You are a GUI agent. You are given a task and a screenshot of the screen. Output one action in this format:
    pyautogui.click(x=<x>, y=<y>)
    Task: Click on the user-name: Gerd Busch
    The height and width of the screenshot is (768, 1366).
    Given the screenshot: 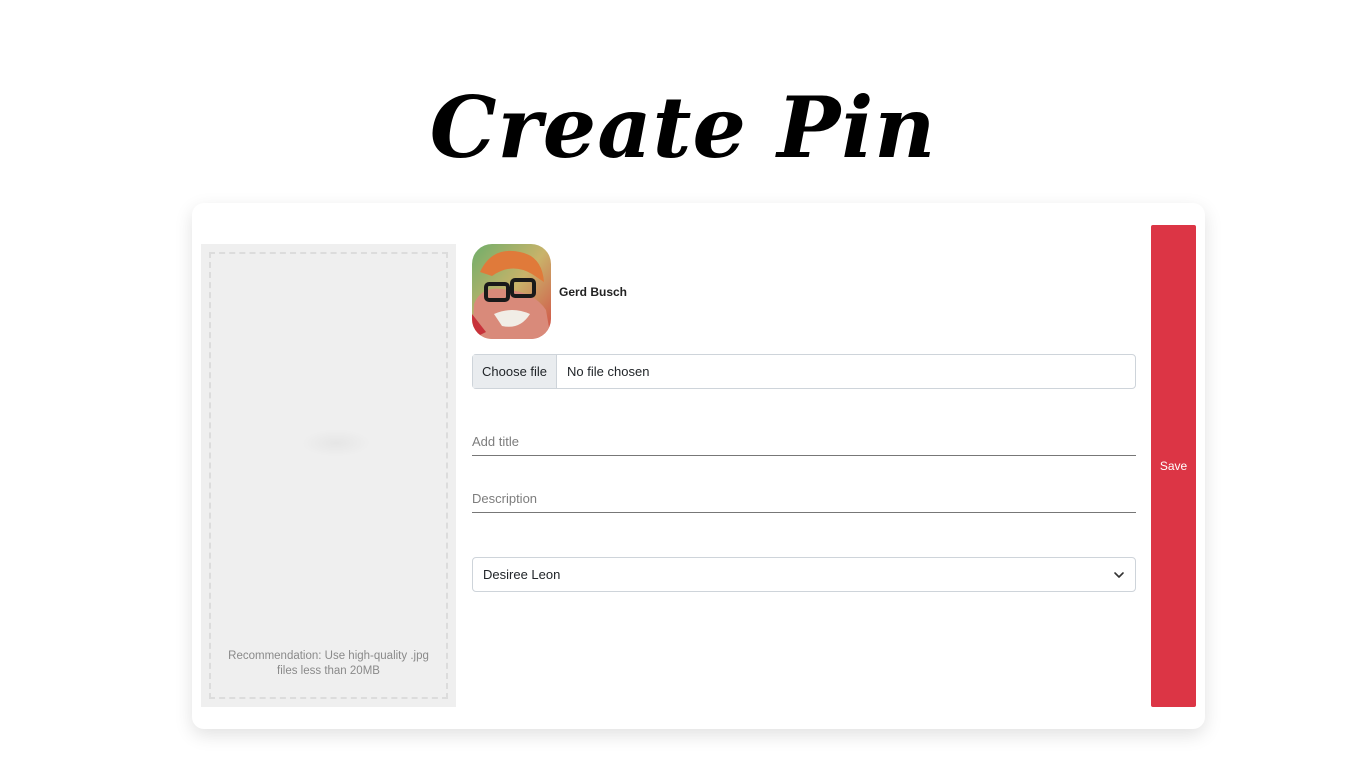 What is the action you would take?
    pyautogui.click(x=593, y=291)
    